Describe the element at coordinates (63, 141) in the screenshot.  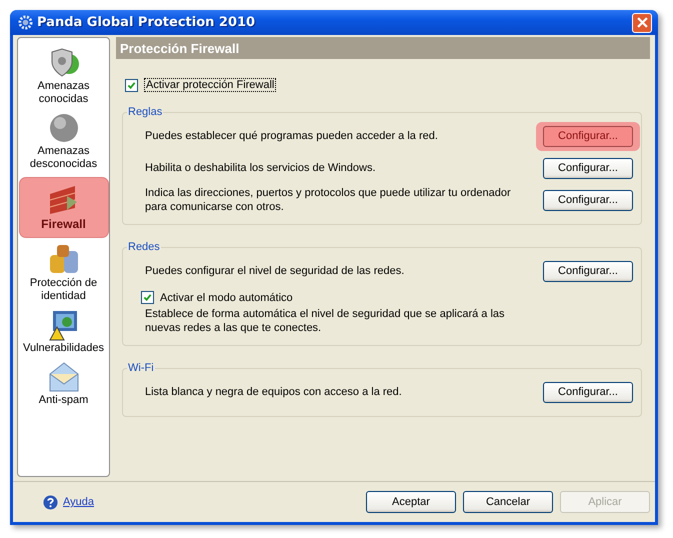
I see `sidebar-item: Amenazas desconocidas` at that location.